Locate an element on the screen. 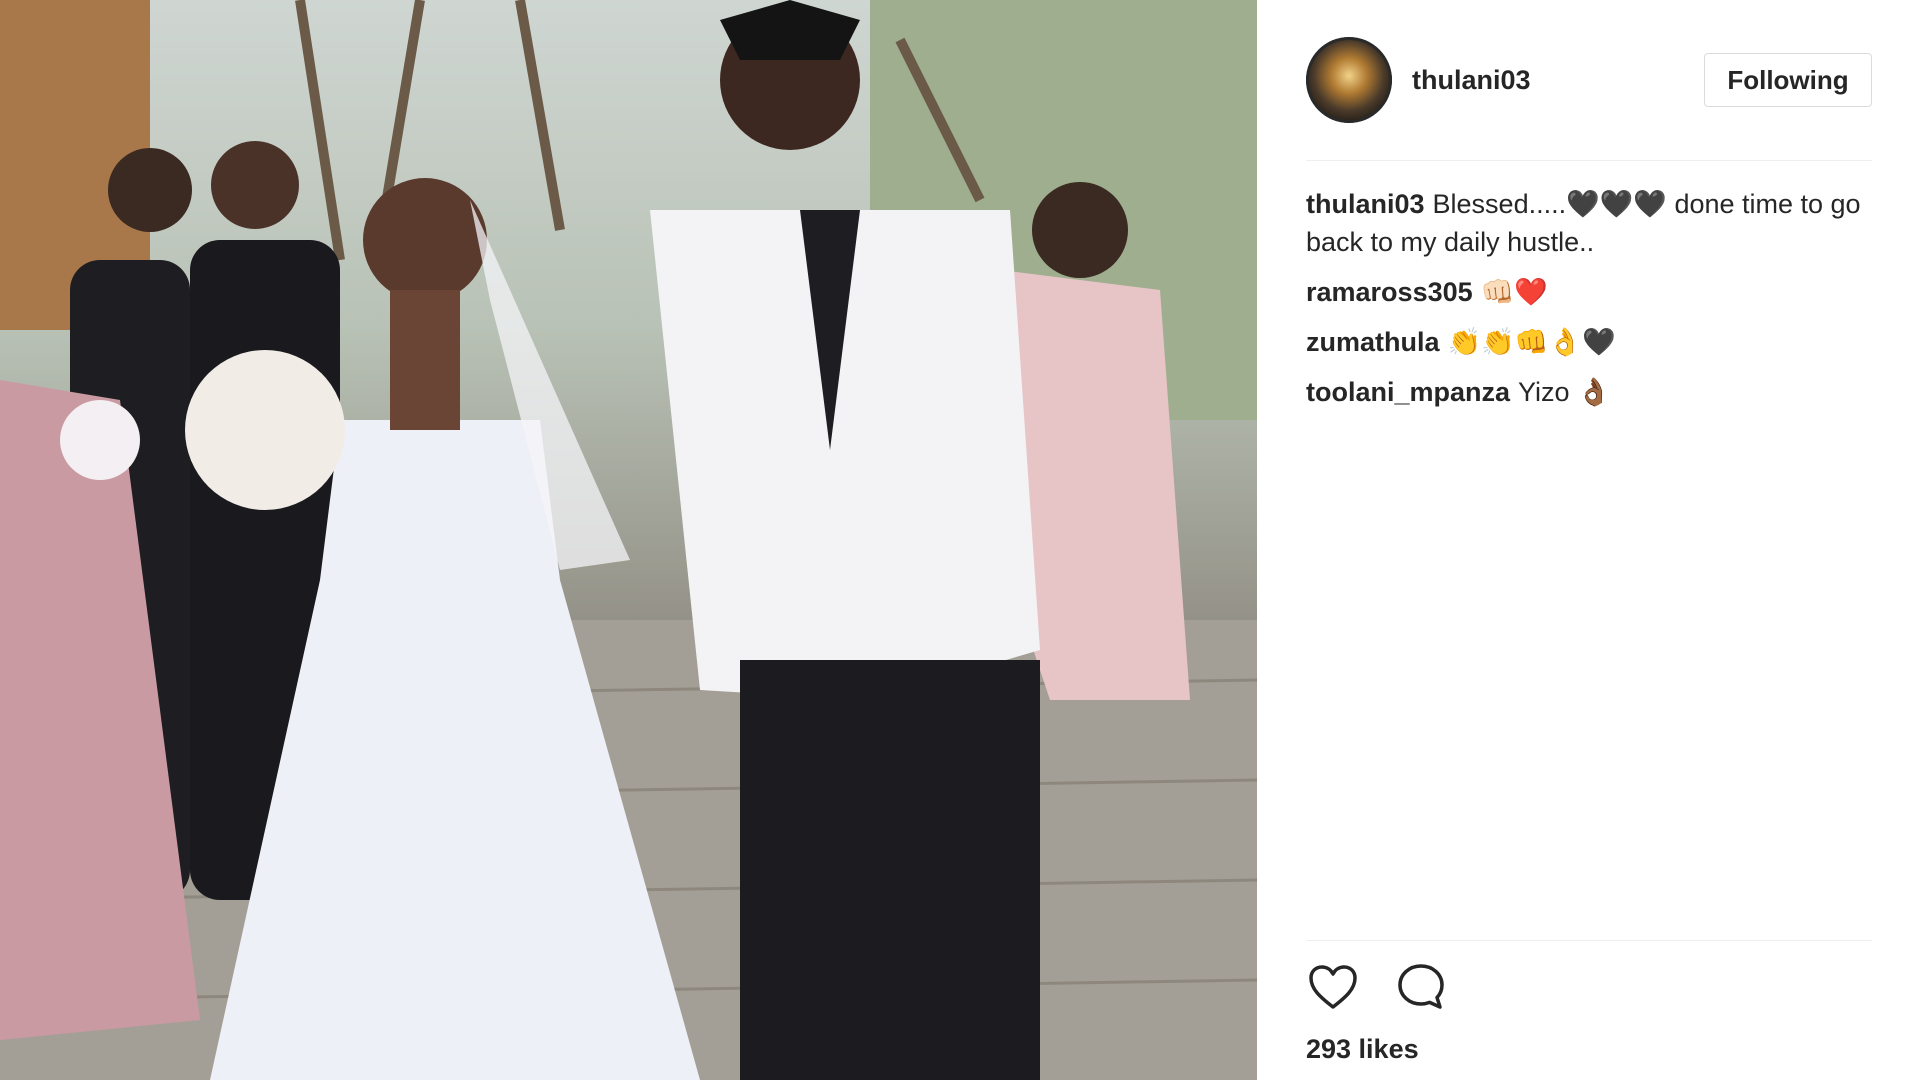 Image resolution: width=1920 pixels, height=1080 pixels. like-button is located at coordinates (1333, 987).